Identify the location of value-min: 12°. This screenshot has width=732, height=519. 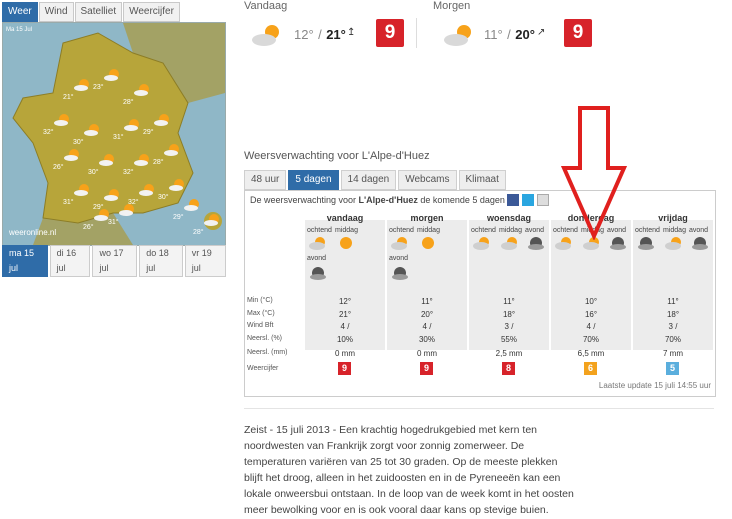
(345, 301).